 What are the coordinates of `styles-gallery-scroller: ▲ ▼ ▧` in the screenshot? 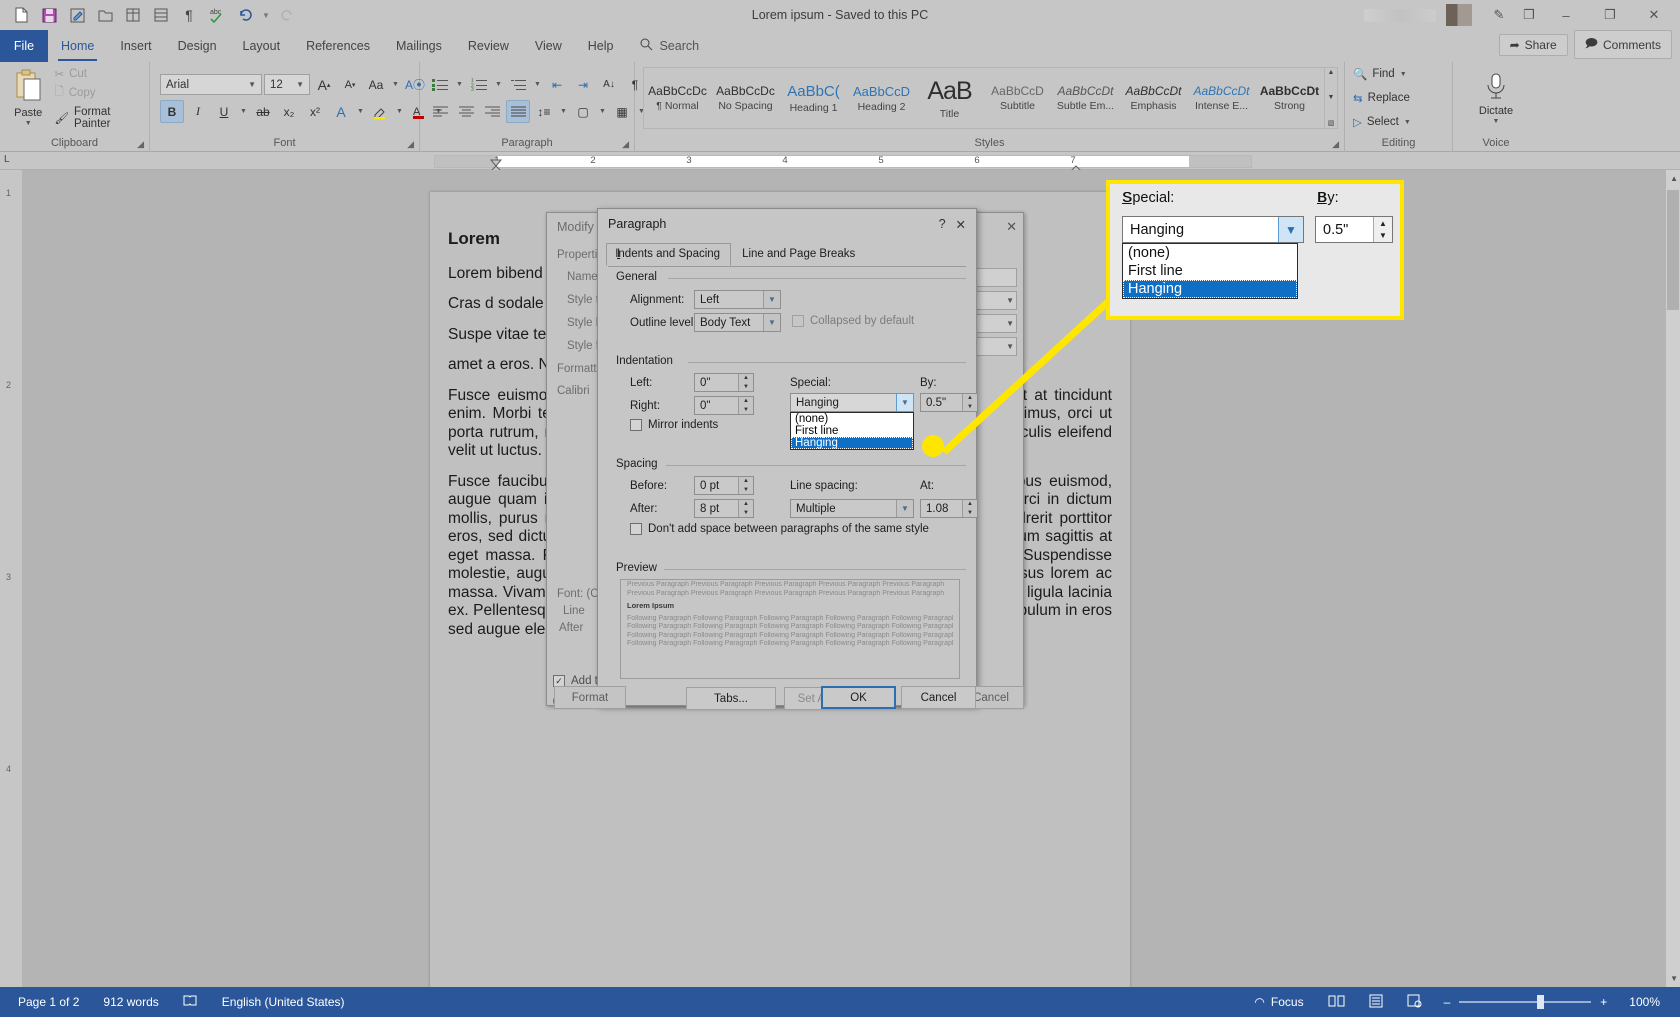 It's located at (1330, 98).